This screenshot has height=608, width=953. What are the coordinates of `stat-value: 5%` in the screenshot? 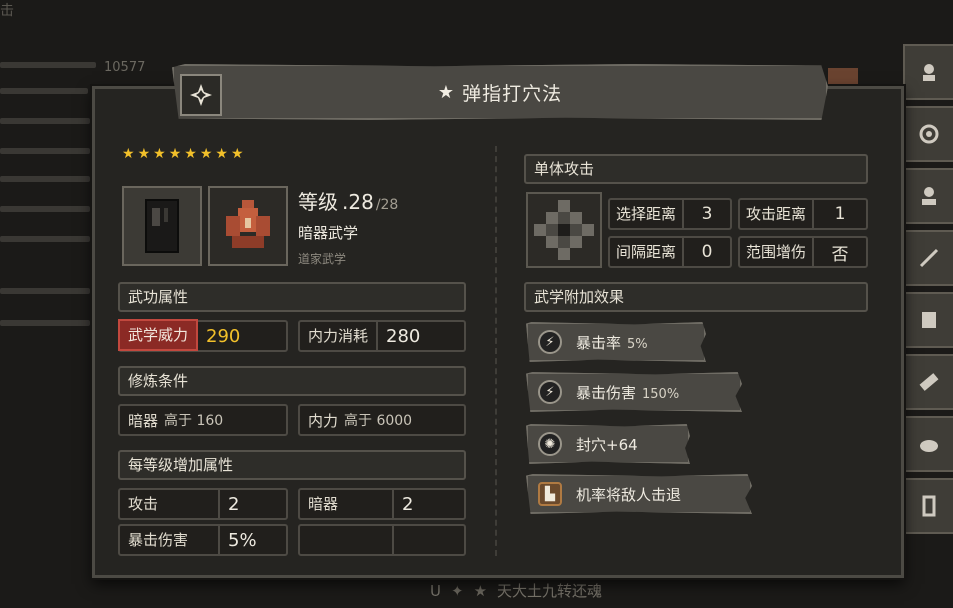 It's located at (242, 540).